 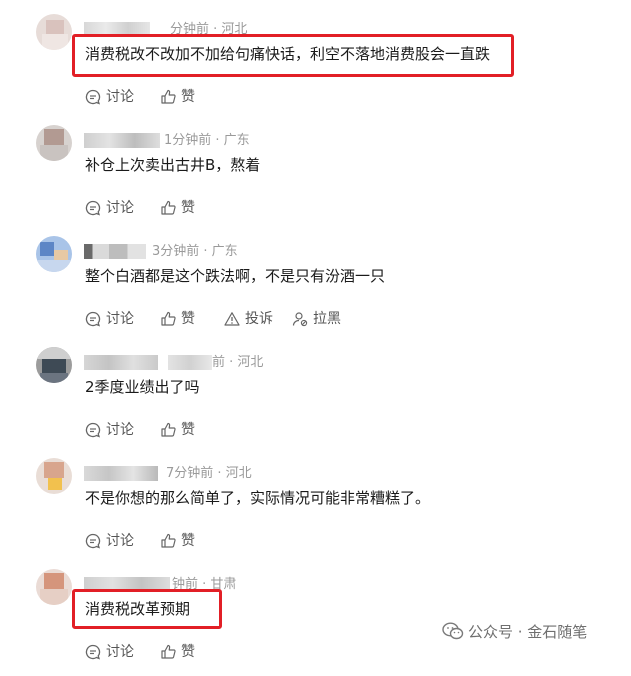 What do you see at coordinates (300, 319) in the screenshot?
I see `user-block-icon` at bounding box center [300, 319].